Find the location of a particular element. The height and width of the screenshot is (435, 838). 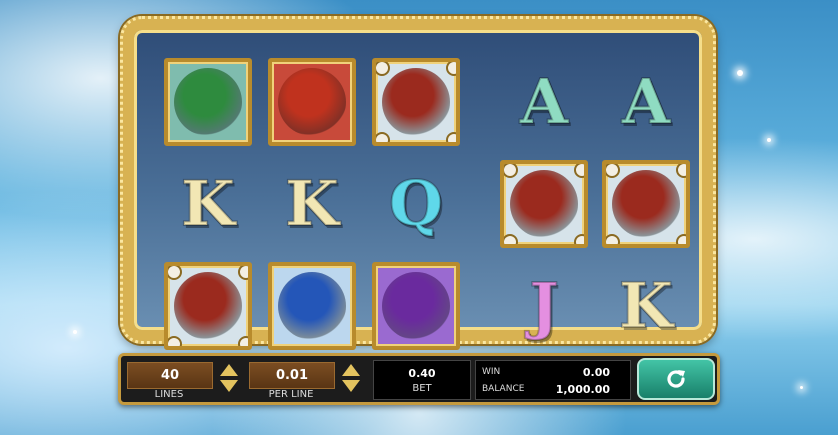

symbol-q: Q is located at coordinates (416, 204).